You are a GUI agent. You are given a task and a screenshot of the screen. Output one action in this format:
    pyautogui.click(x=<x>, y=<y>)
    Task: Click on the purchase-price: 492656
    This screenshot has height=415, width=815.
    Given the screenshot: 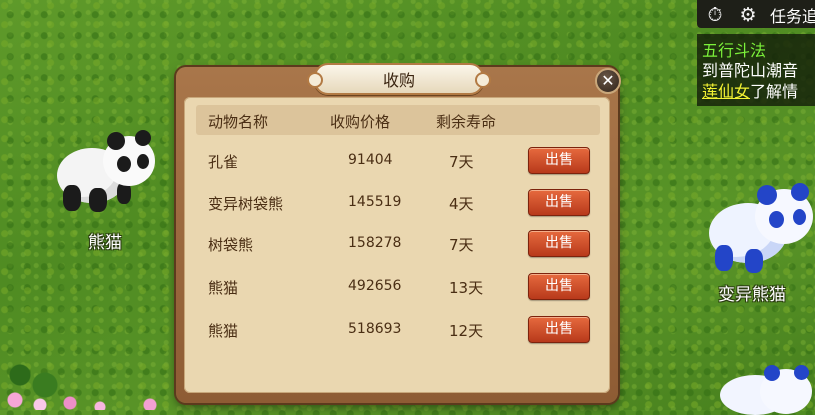 What is the action you would take?
    pyautogui.click(x=375, y=286)
    